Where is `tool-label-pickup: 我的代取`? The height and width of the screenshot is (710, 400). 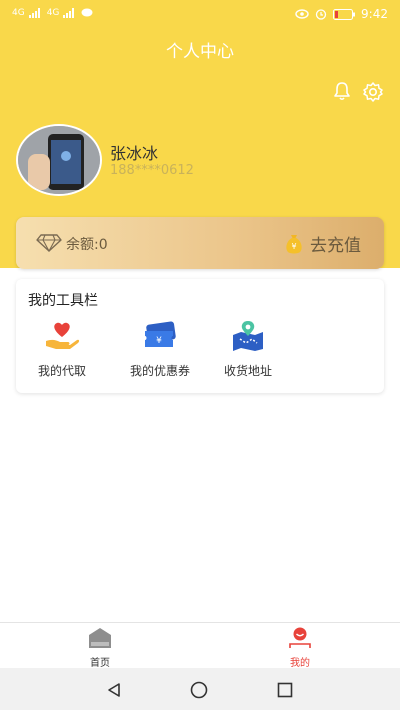 tool-label-pickup: 我的代取 is located at coordinates (61, 371).